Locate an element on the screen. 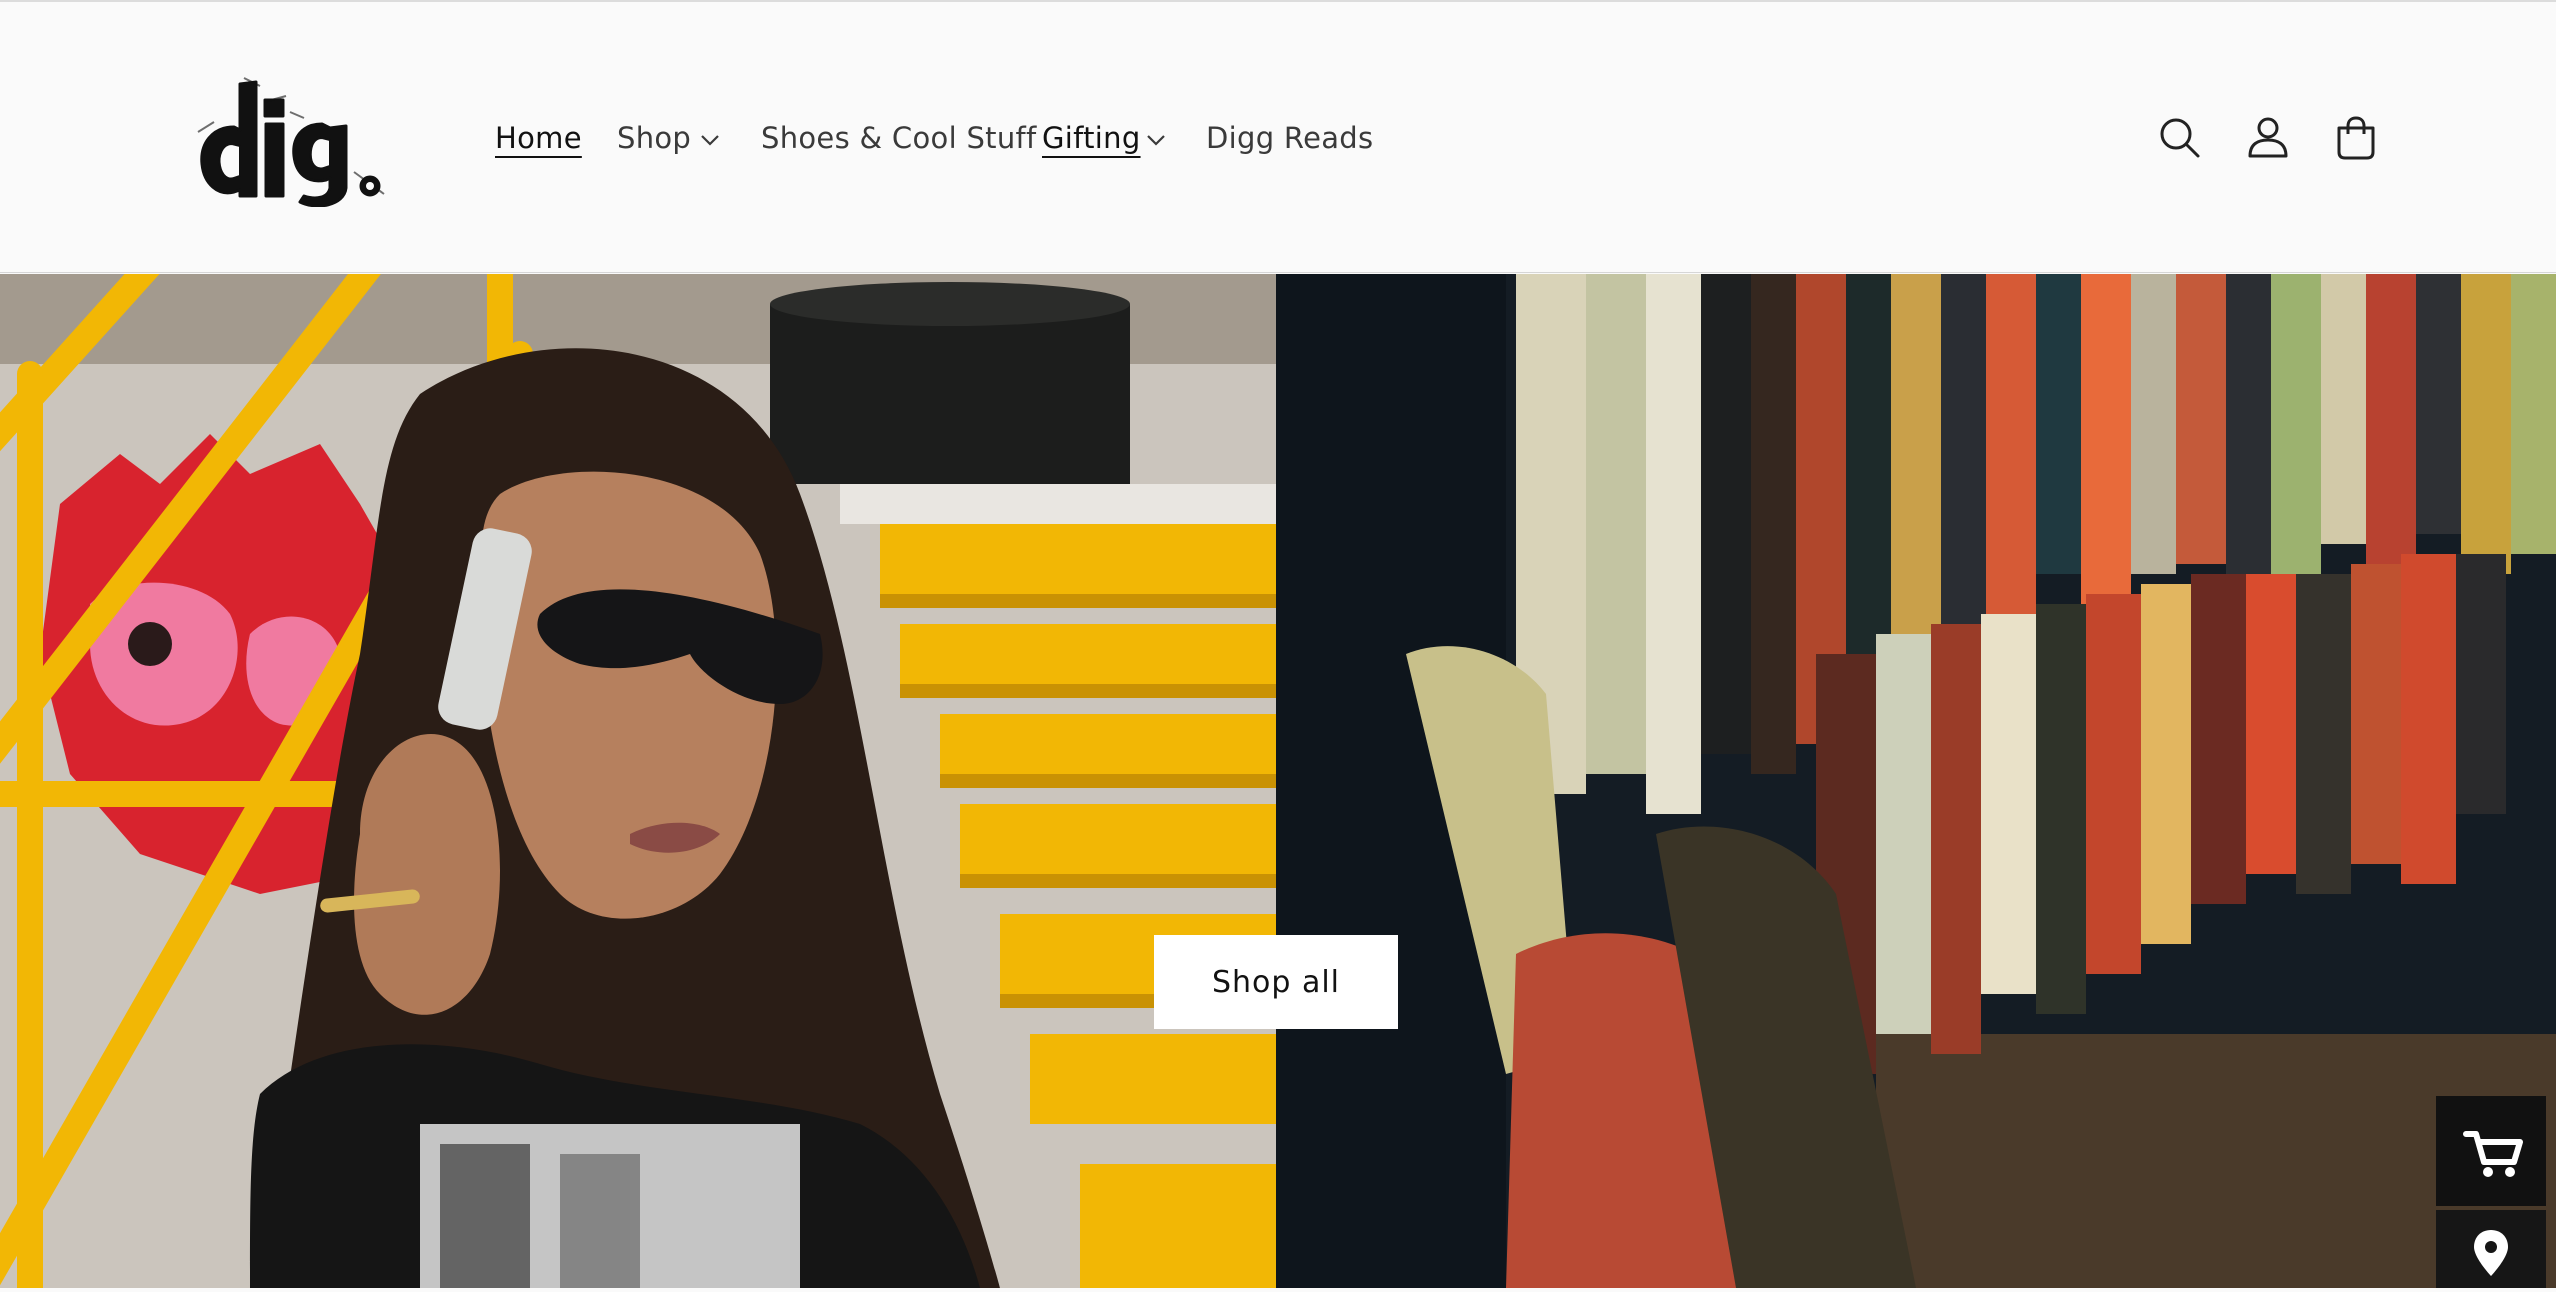 This screenshot has height=1292, width=2556. location-pin-icon is located at coordinates (2491, 1253).